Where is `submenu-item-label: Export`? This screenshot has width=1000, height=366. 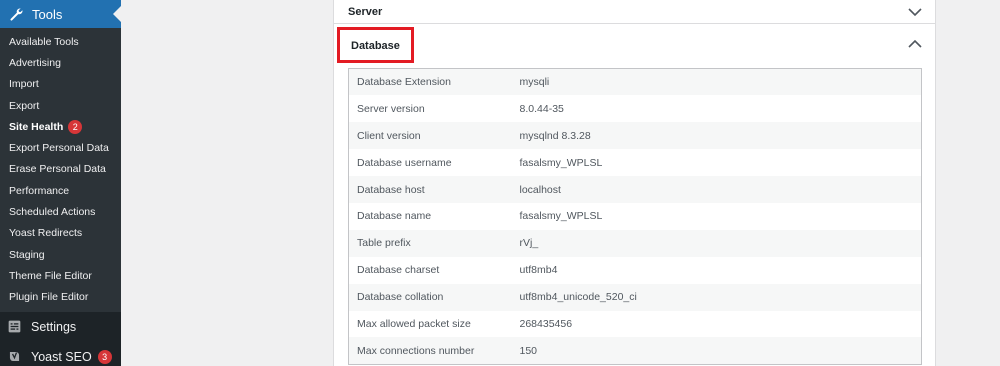
submenu-item-label: Export is located at coordinates (24, 105).